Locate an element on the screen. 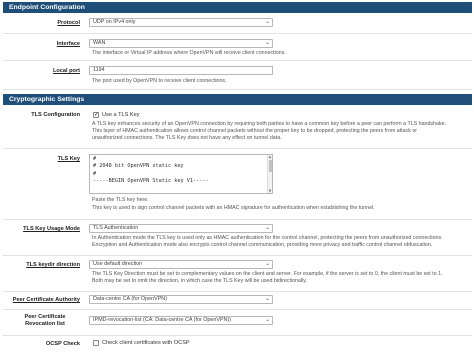  tls-keydir-label: TLS keydir direction is located at coordinates (53, 265).